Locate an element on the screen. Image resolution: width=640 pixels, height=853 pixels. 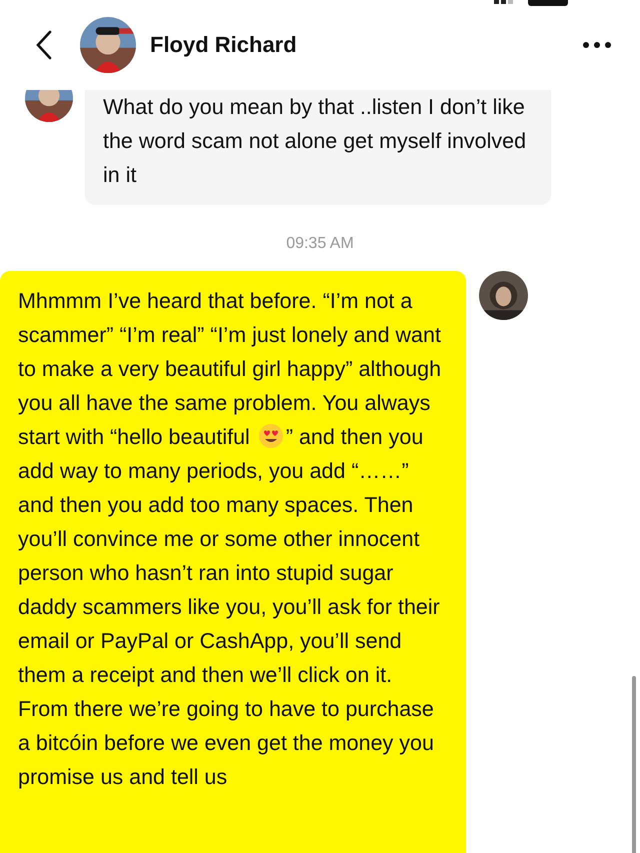
contact-name: Floyd Richard is located at coordinates (224, 45).